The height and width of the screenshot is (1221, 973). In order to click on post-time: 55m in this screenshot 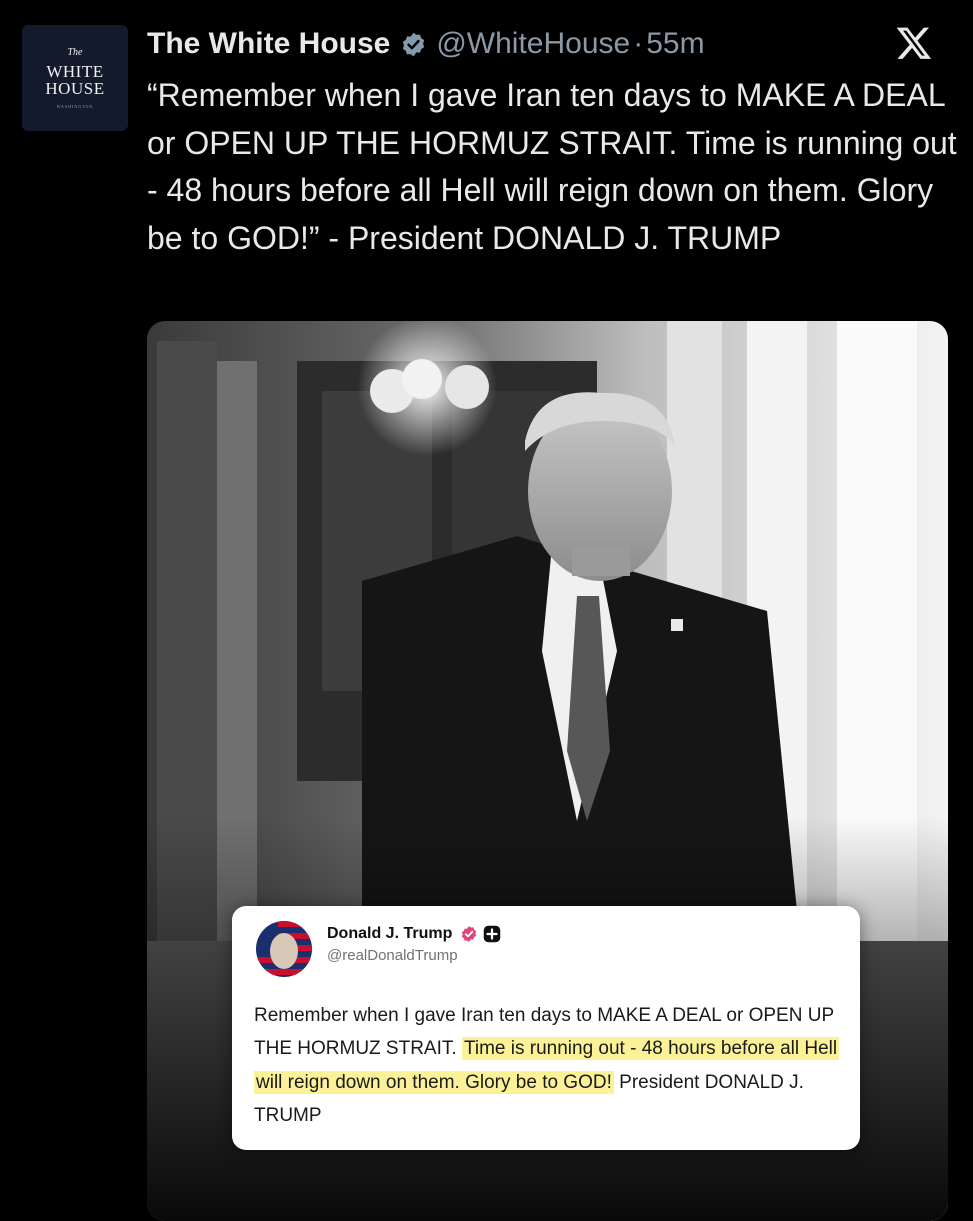, I will do `click(675, 44)`.